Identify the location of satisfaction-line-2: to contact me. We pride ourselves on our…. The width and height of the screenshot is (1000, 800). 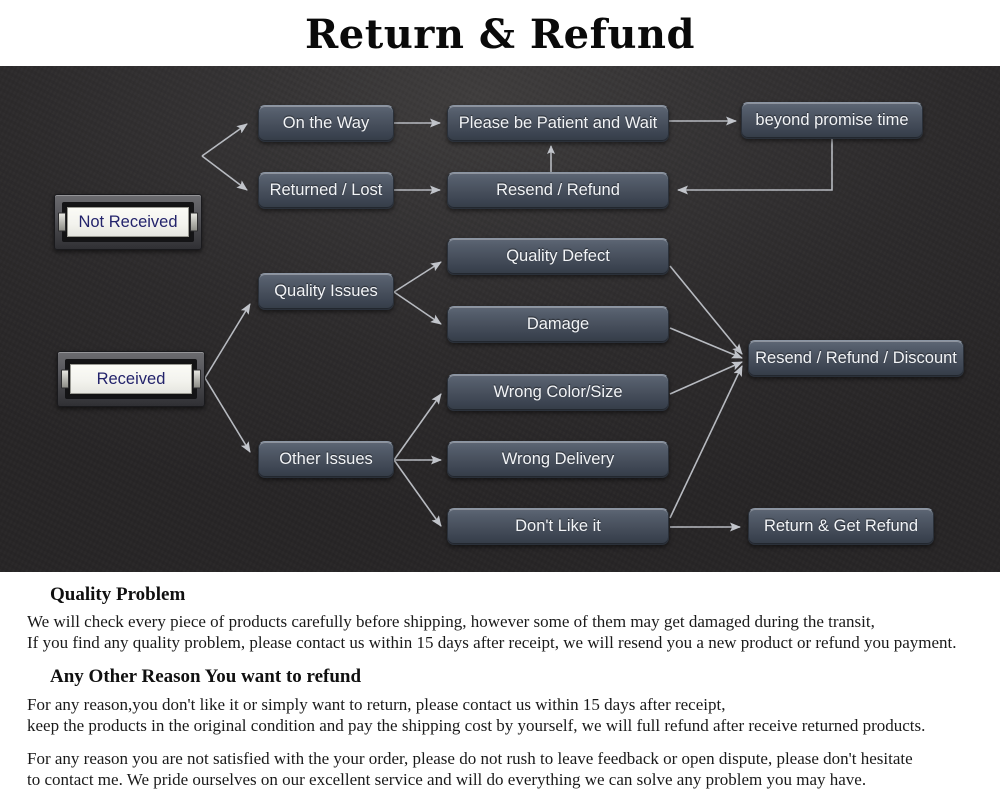
(447, 779).